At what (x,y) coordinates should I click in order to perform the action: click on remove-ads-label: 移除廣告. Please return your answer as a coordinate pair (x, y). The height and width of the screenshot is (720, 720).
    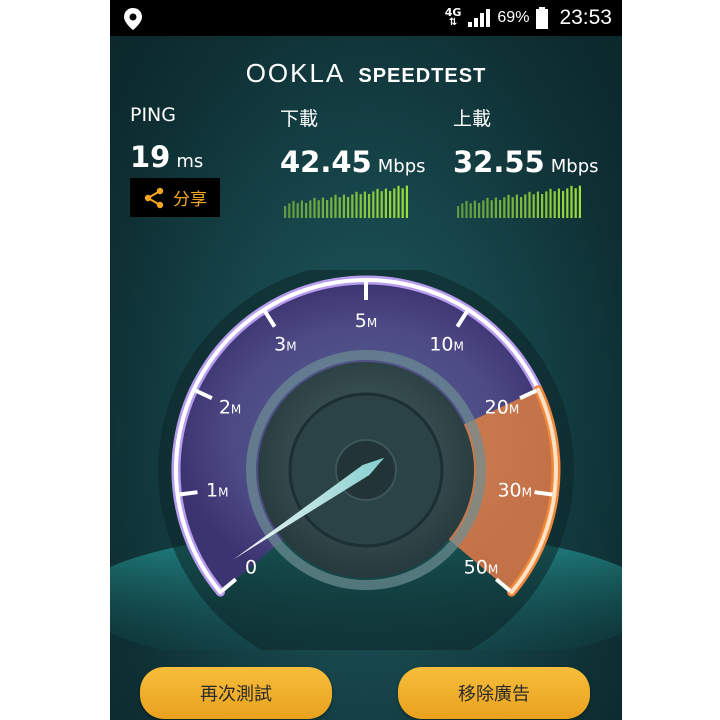
    Looking at the image, I should click on (494, 694).